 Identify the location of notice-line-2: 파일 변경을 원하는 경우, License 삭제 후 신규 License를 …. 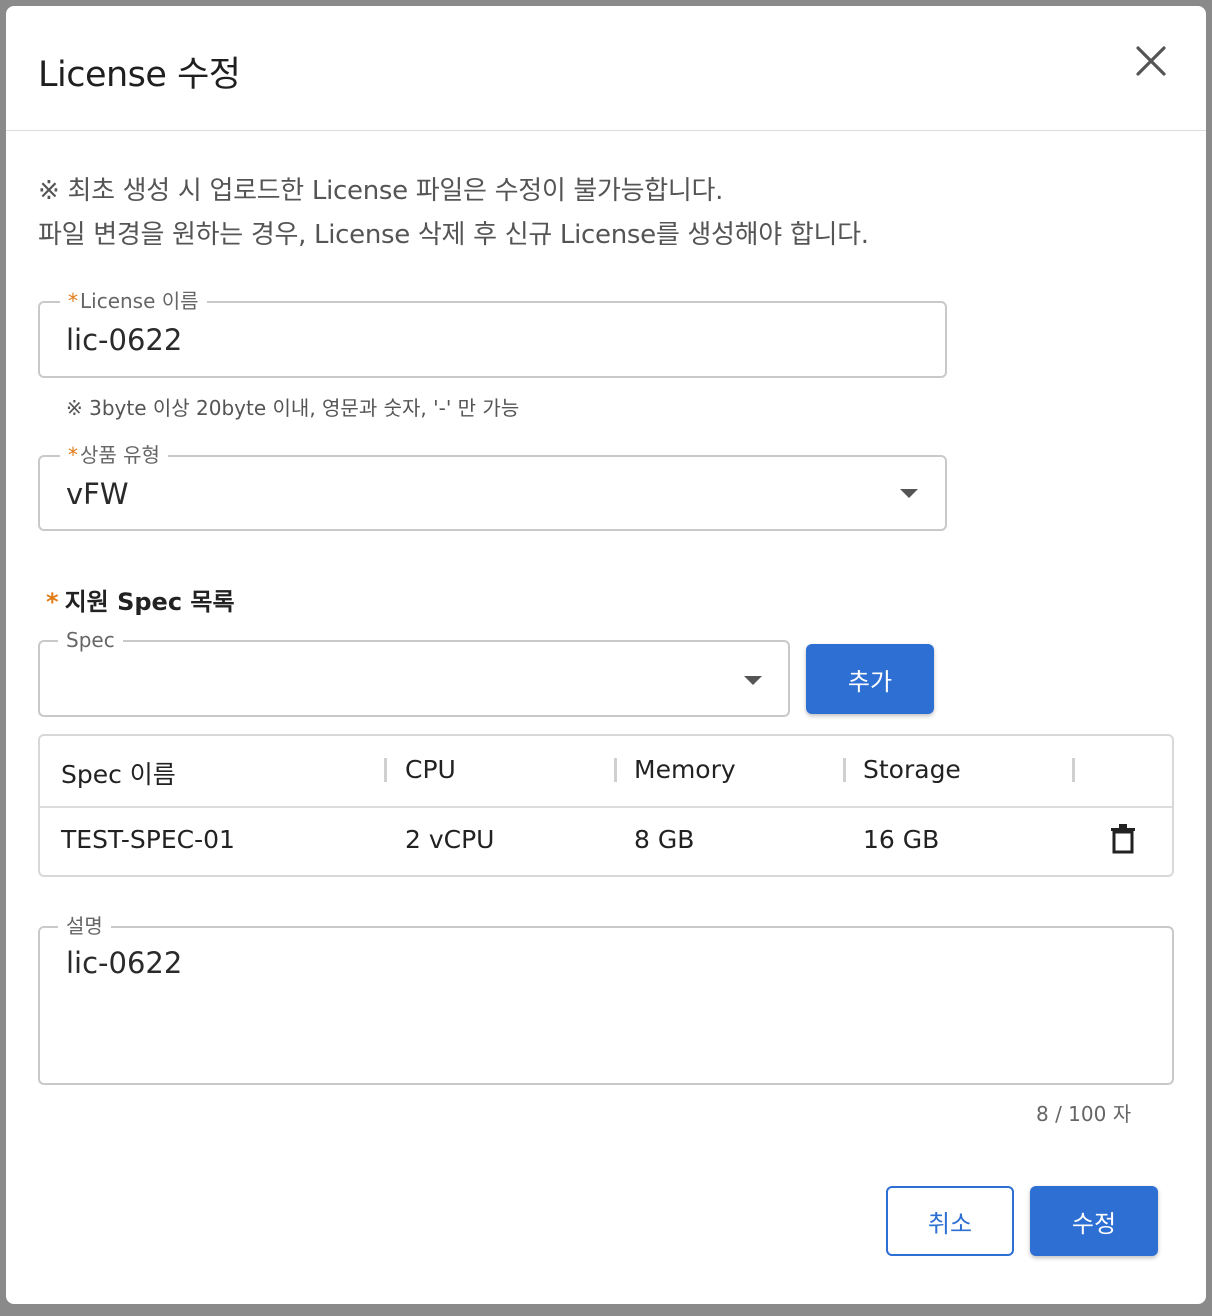
(453, 235).